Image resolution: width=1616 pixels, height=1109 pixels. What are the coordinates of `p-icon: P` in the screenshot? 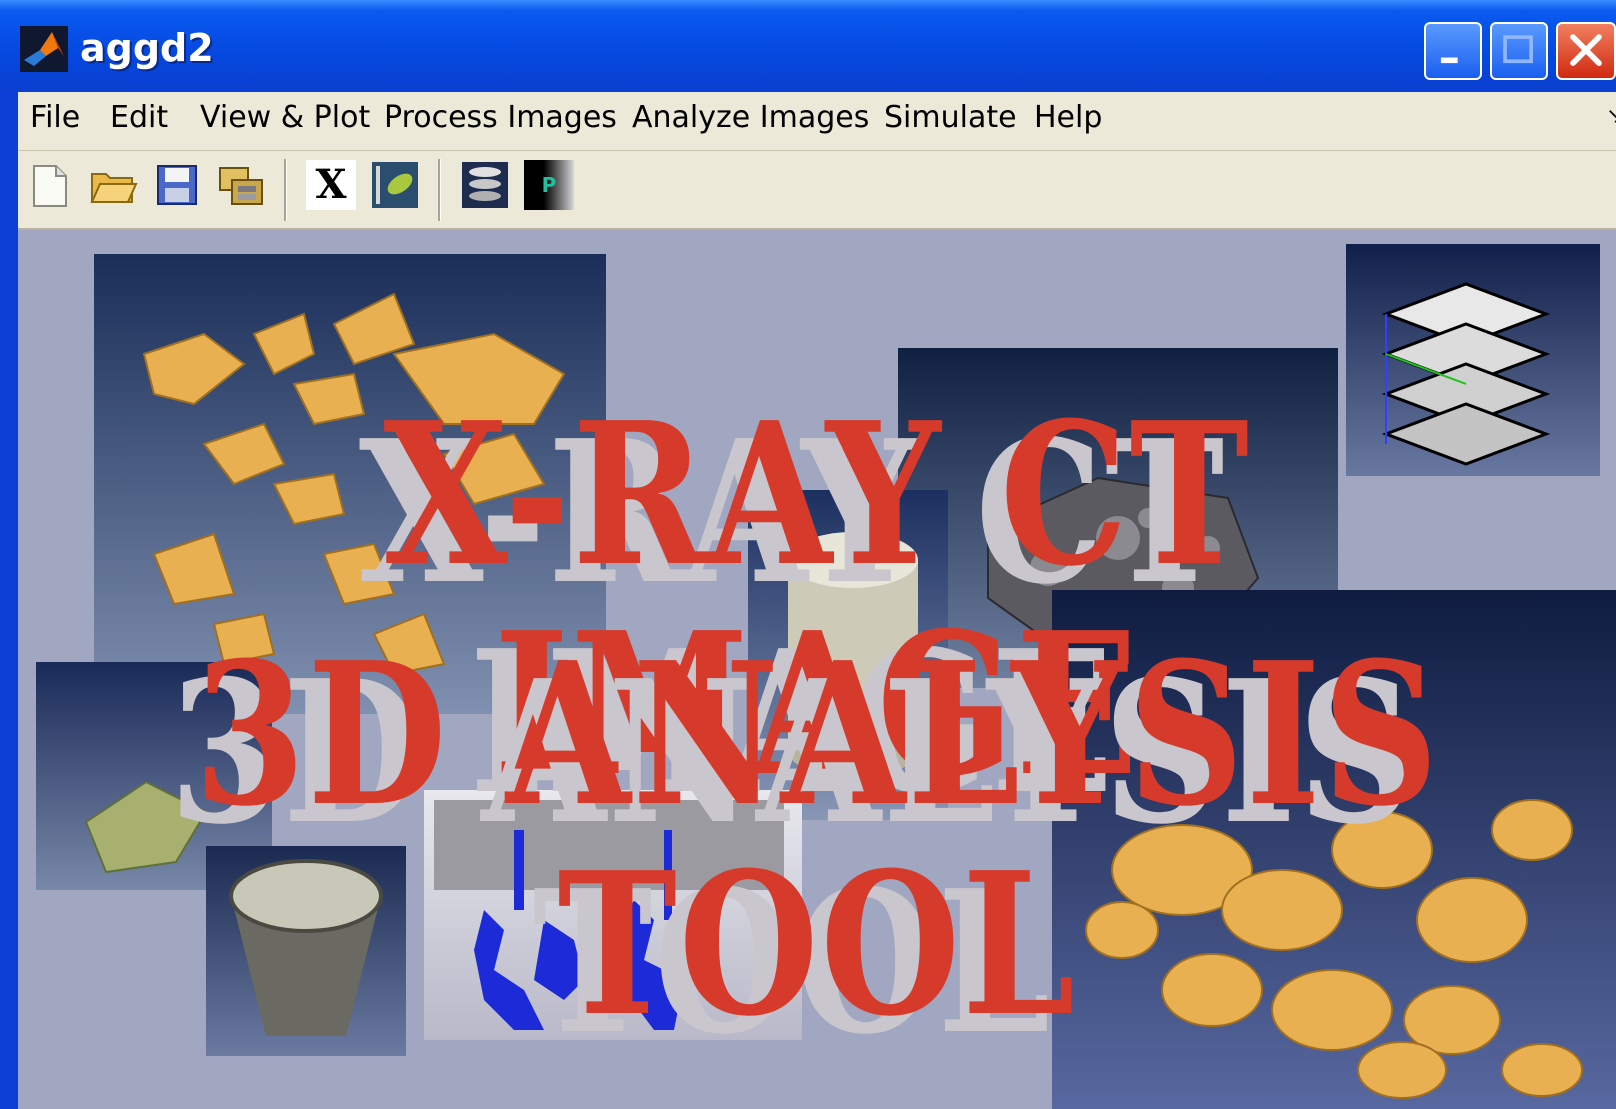 It's located at (549, 185).